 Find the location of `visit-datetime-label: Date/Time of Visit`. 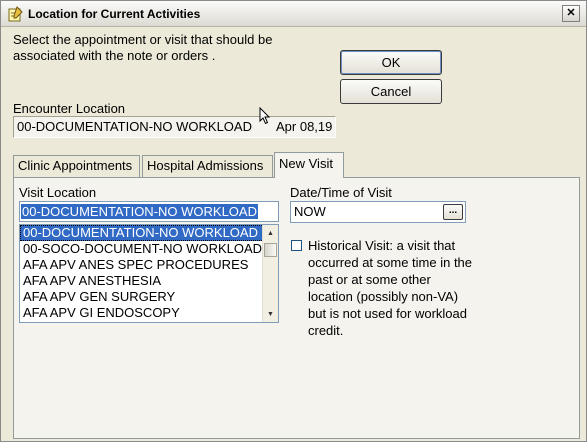

visit-datetime-label: Date/Time of Visit is located at coordinates (341, 192).